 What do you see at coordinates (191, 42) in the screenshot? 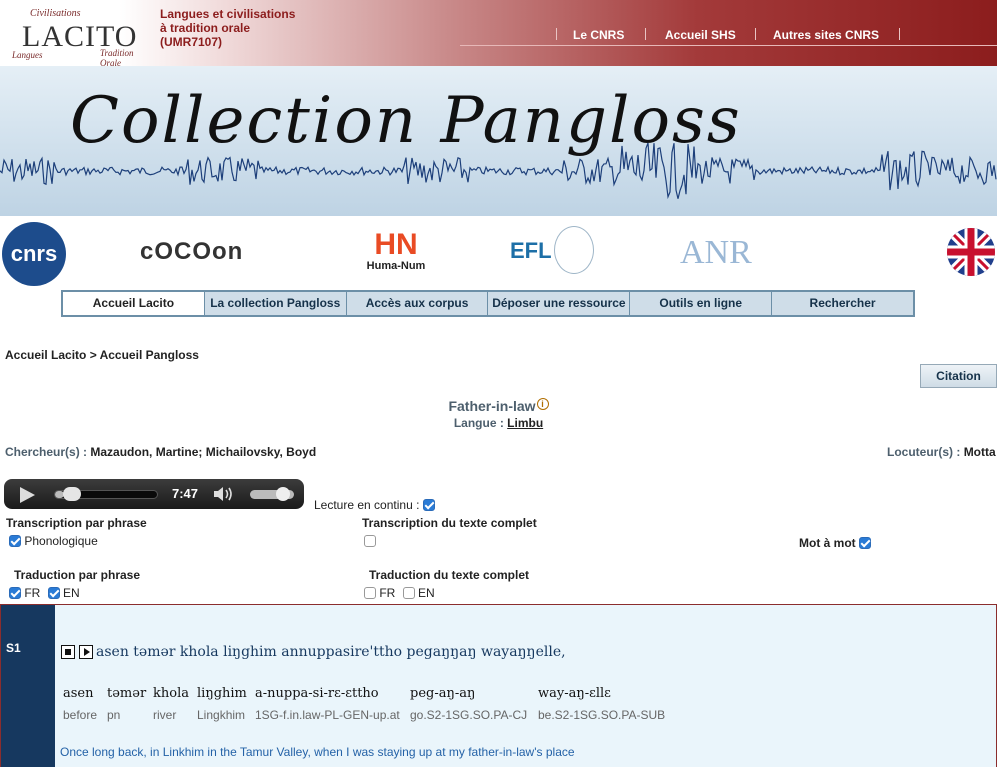
I see `lab-name-line-3: (UMR7107)` at bounding box center [191, 42].